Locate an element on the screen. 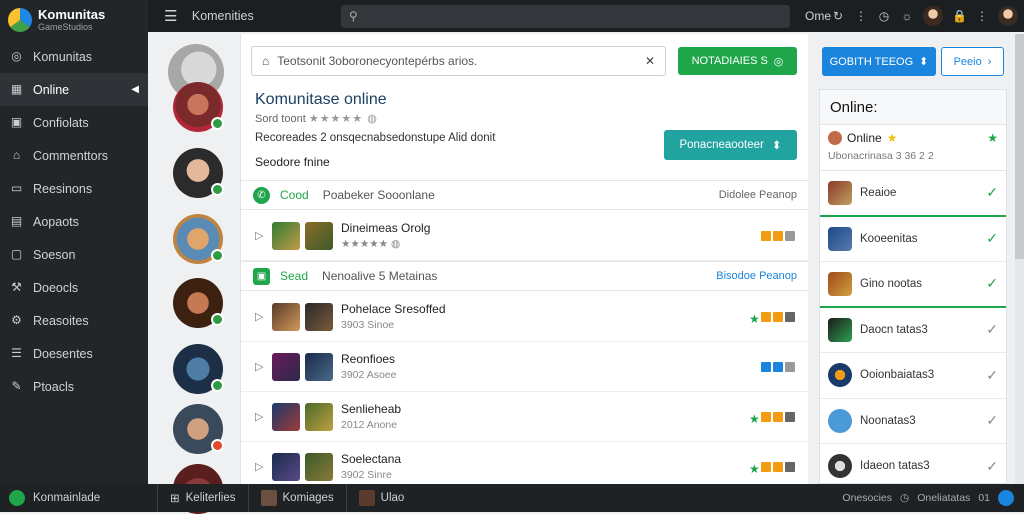 Image resolution: width=1024 pixels, height=514 pixels. online-item: Idaeon tatas3 ✓ is located at coordinates (913, 467).